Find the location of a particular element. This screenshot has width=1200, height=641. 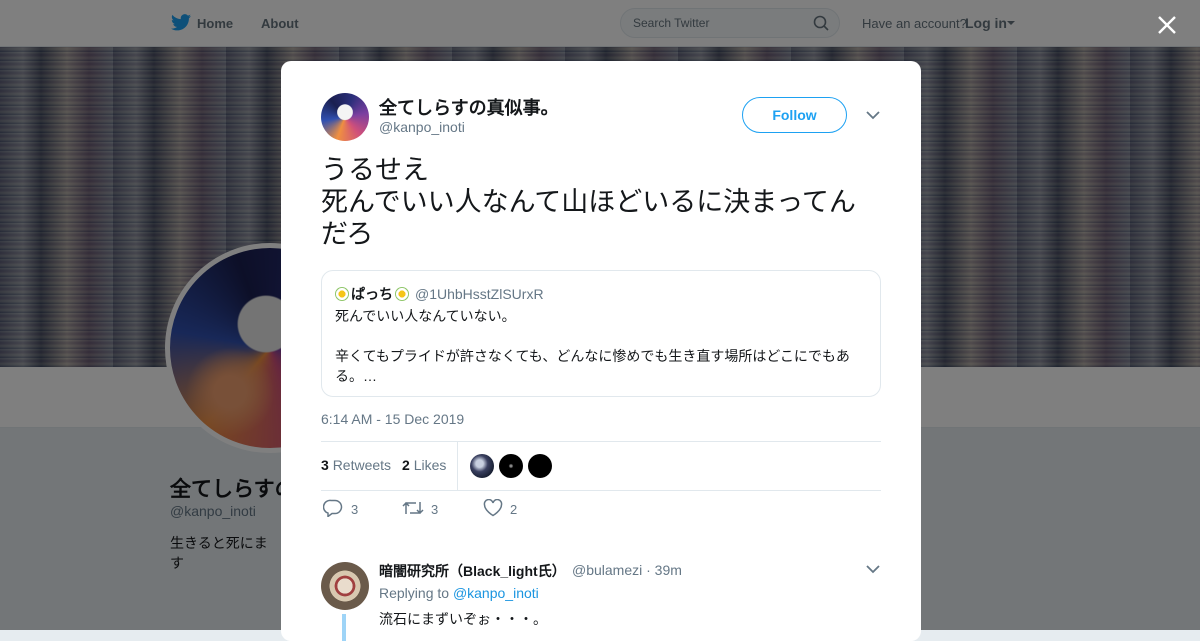

quoted-author-name: ぱっち is located at coordinates (372, 294).